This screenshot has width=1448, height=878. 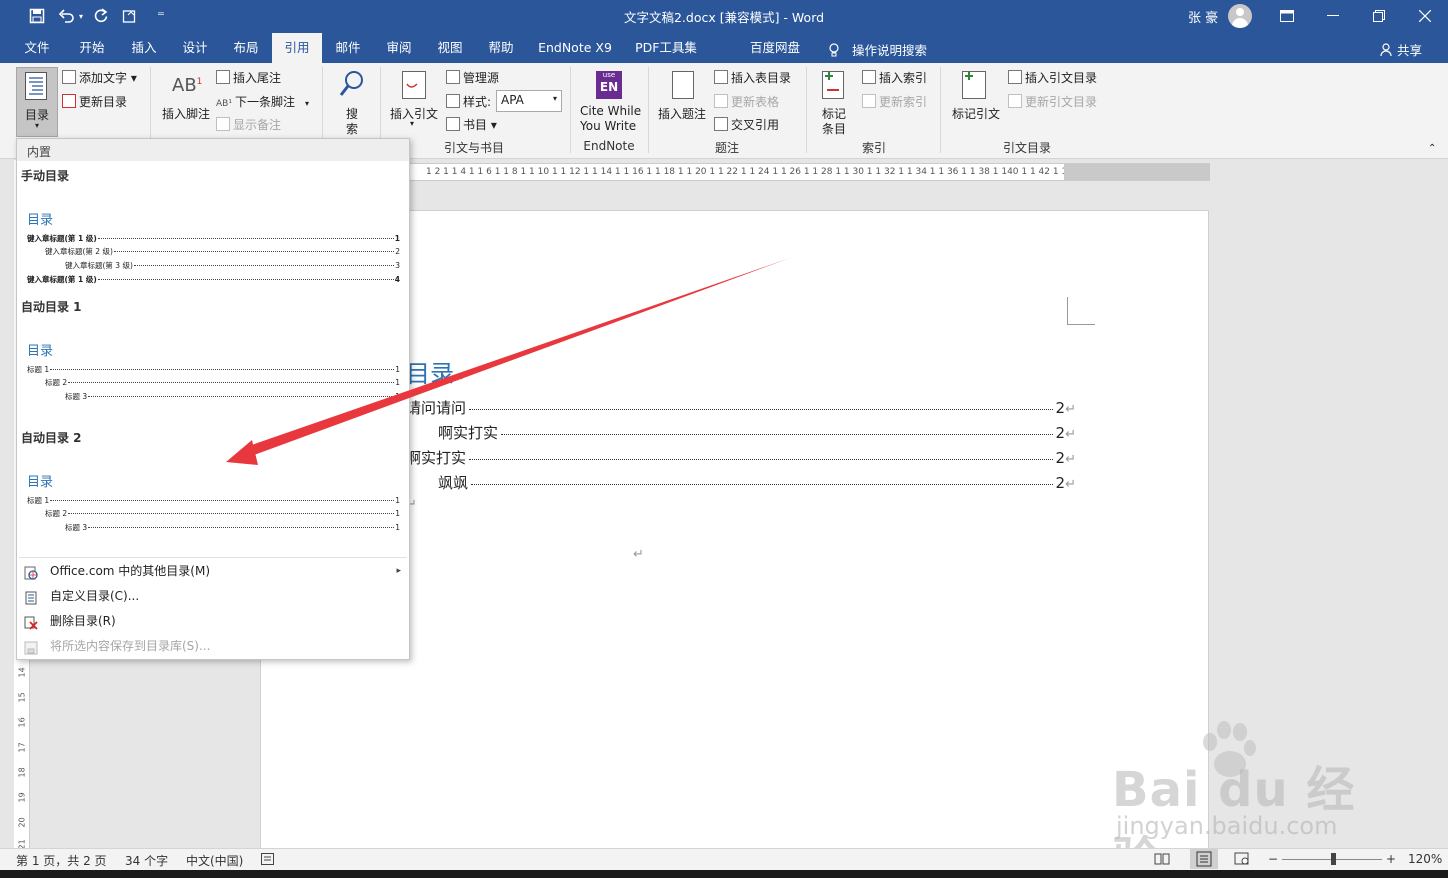 I want to click on macro-record-icon, so click(x=267, y=860).